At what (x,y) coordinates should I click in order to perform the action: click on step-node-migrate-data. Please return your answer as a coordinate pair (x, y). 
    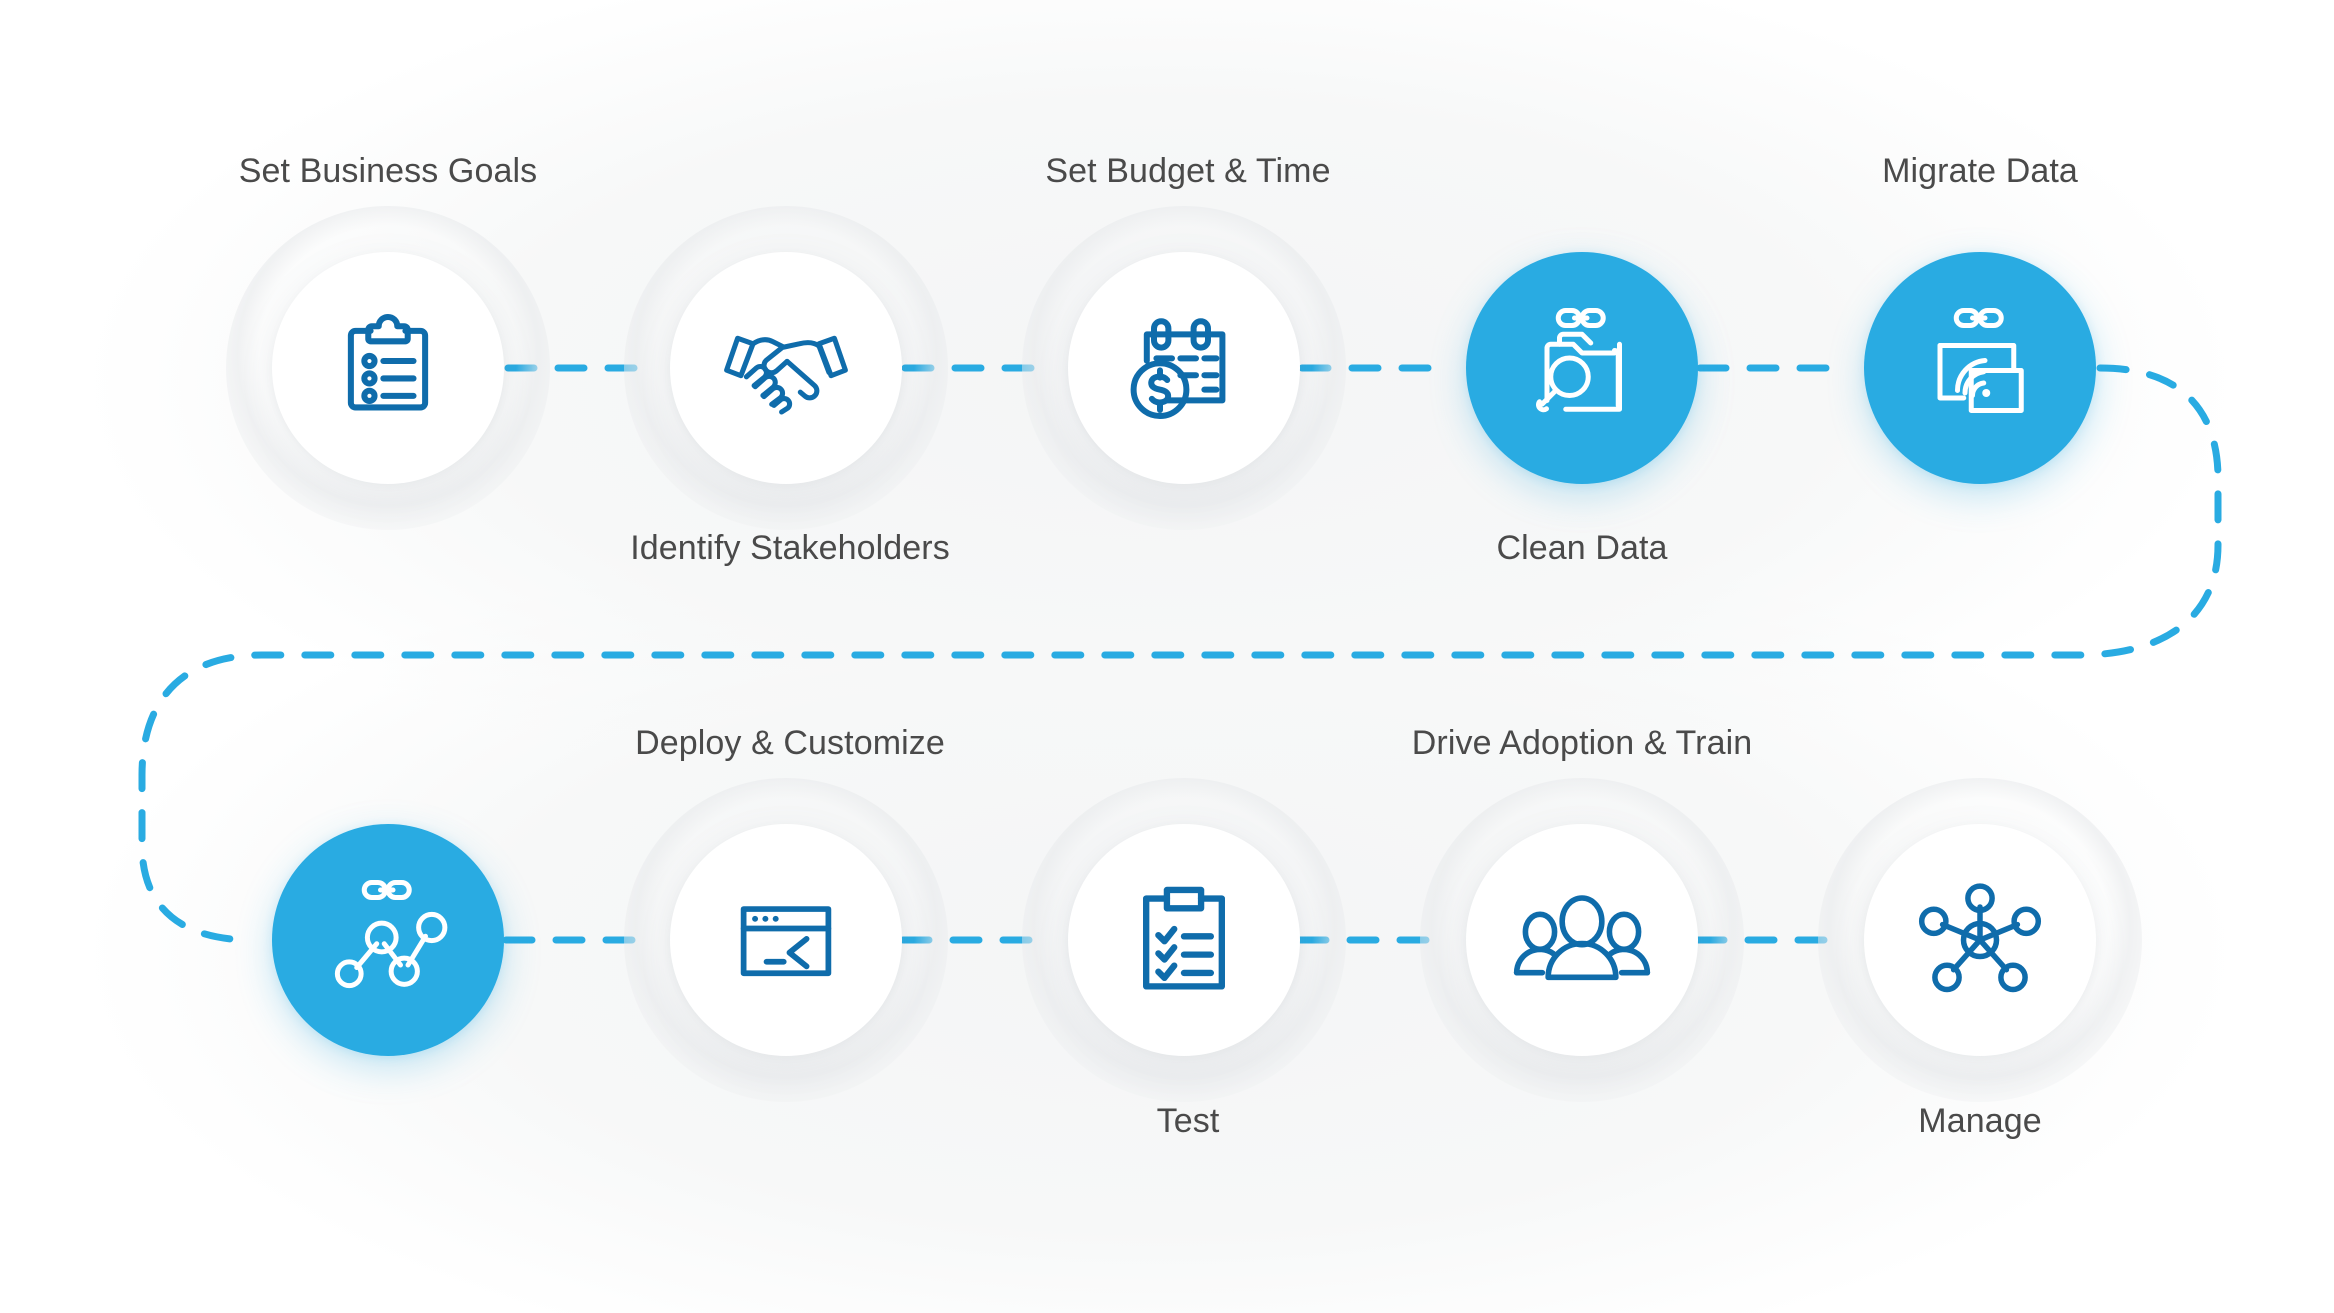
    Looking at the image, I should click on (1980, 368).